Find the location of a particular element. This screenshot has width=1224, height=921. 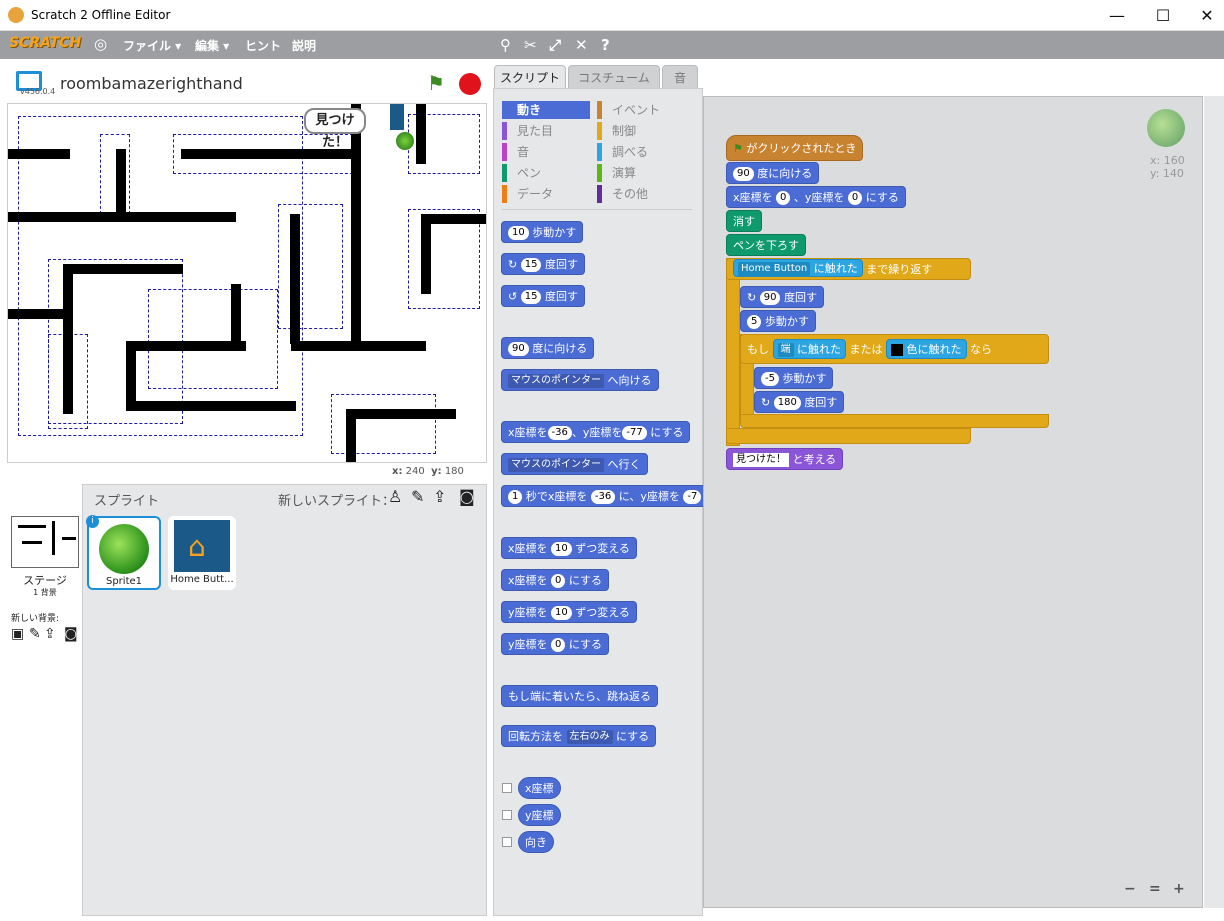

stage-label: ステージ is located at coordinates (45, 580).